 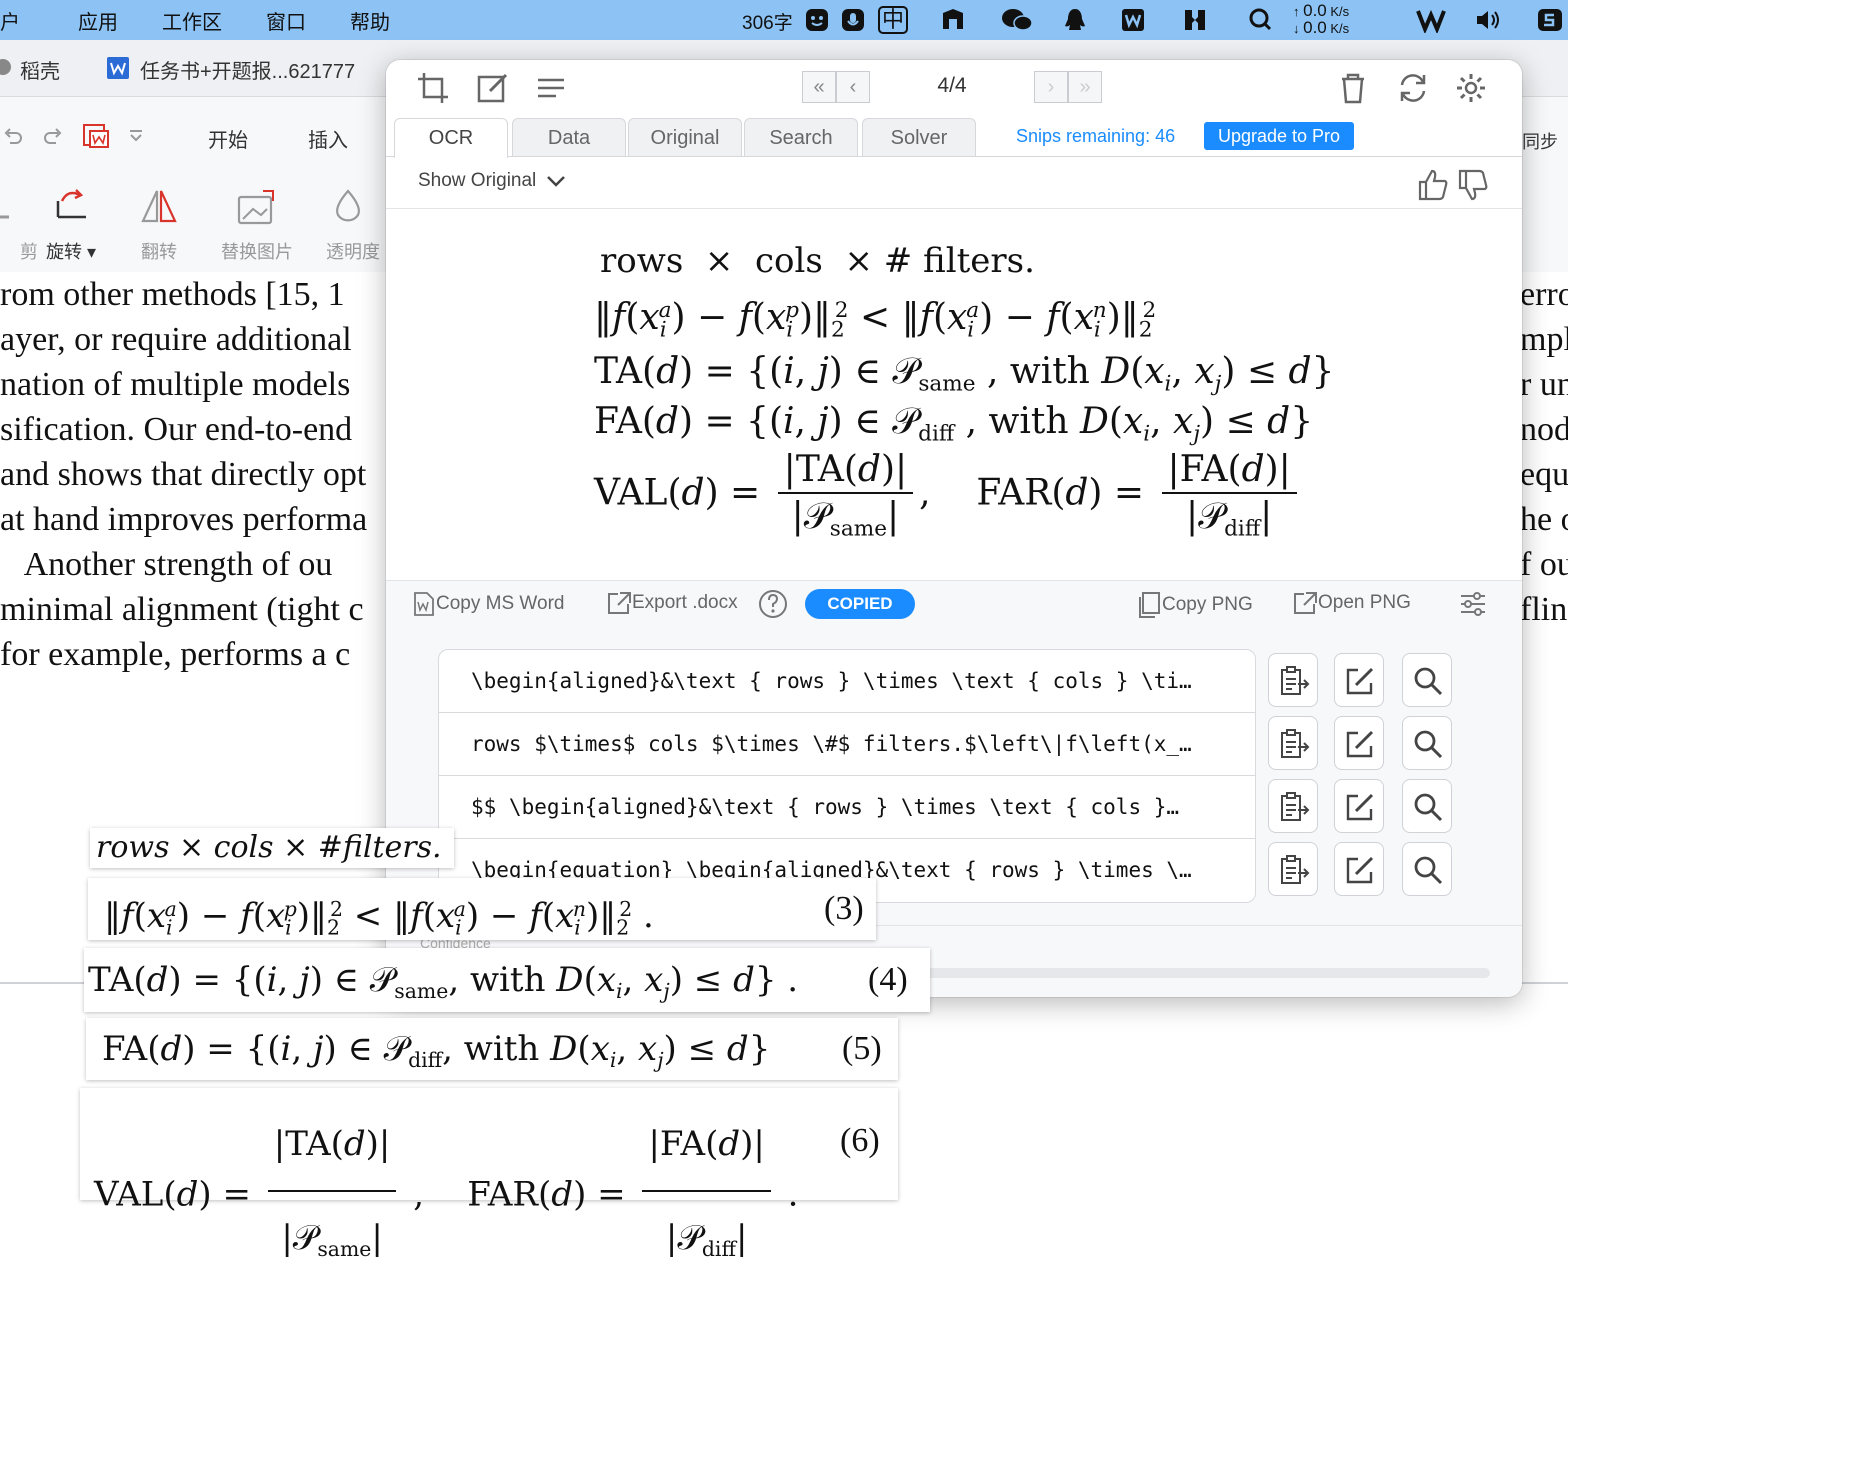 What do you see at coordinates (40, 69) in the screenshot?
I see `tab-docer: 稻壳` at bounding box center [40, 69].